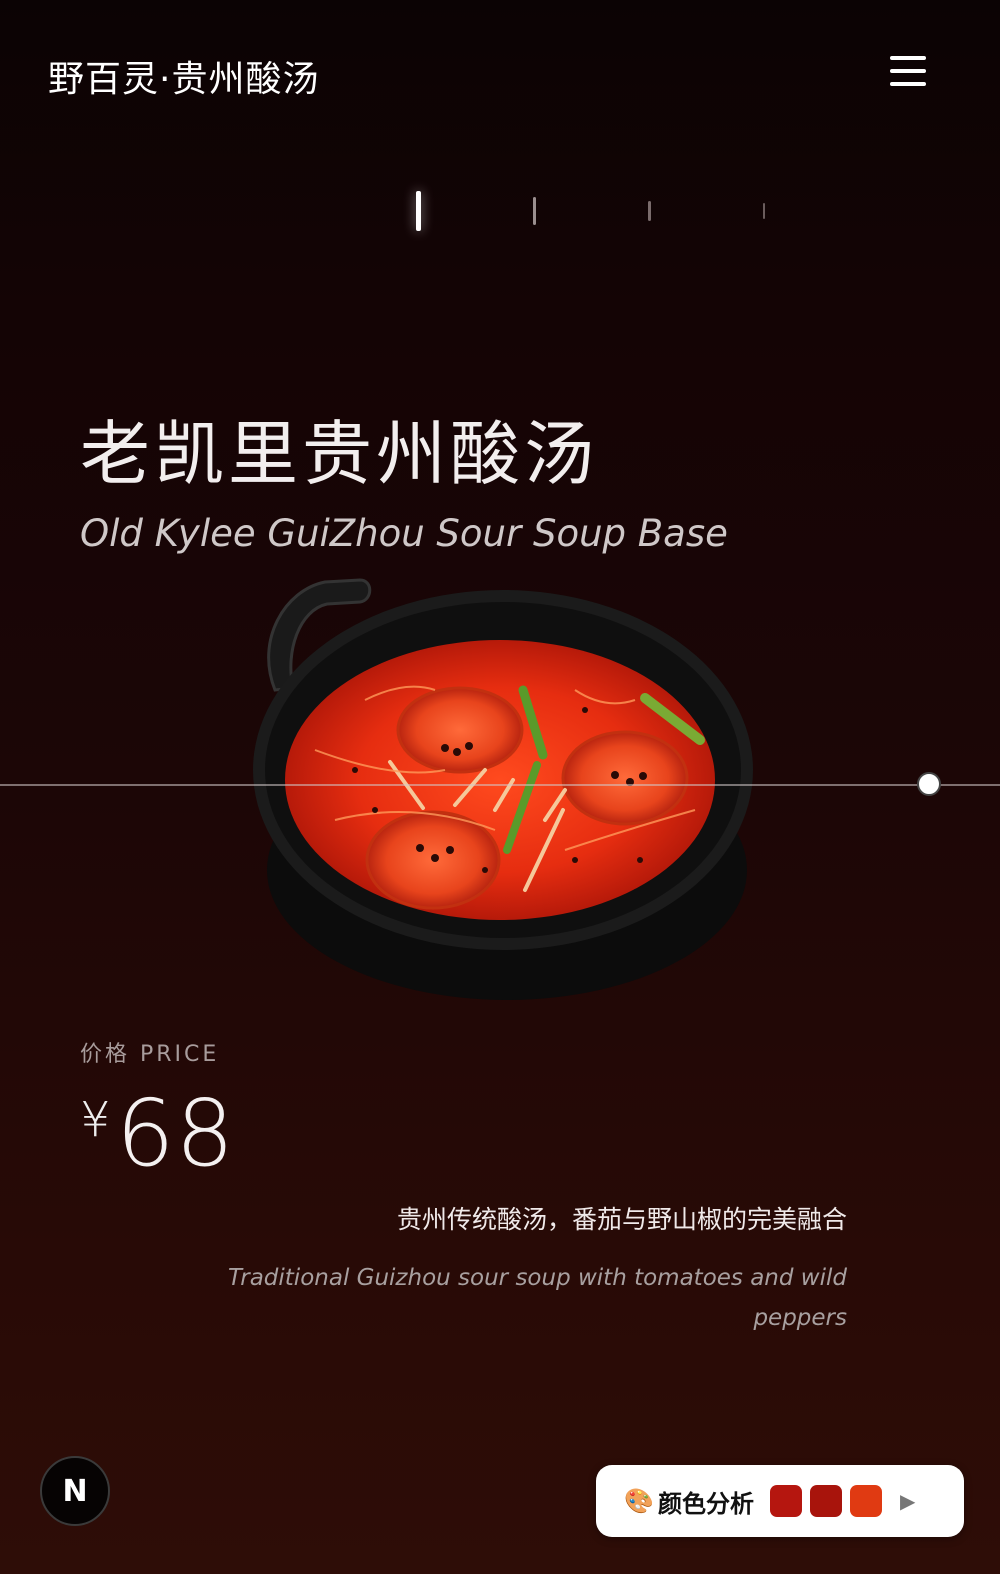  What do you see at coordinates (505, 792) in the screenshot?
I see `sour-soup-pot-image` at bounding box center [505, 792].